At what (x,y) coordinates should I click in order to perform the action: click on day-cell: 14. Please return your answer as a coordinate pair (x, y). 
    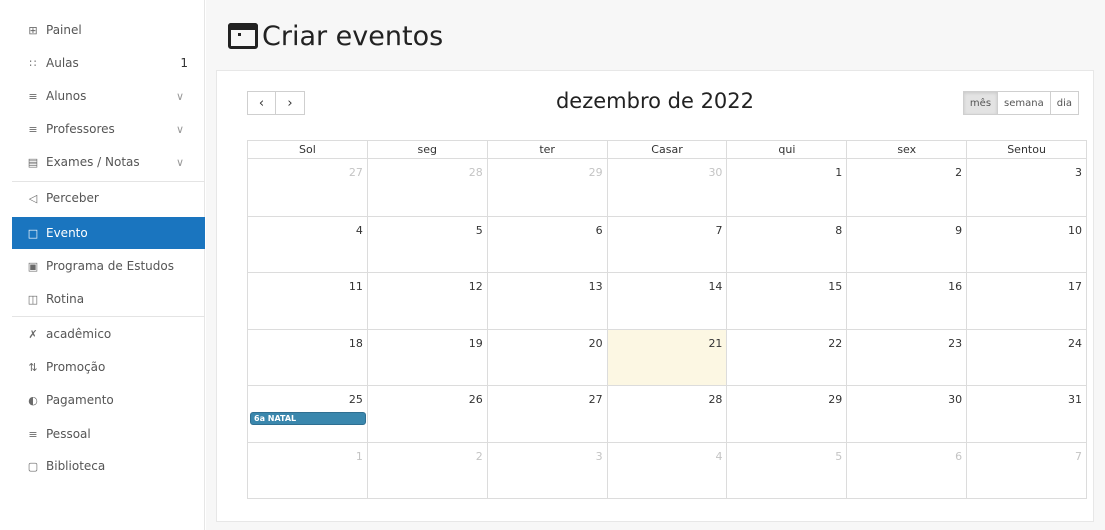
    Looking at the image, I should click on (666, 301).